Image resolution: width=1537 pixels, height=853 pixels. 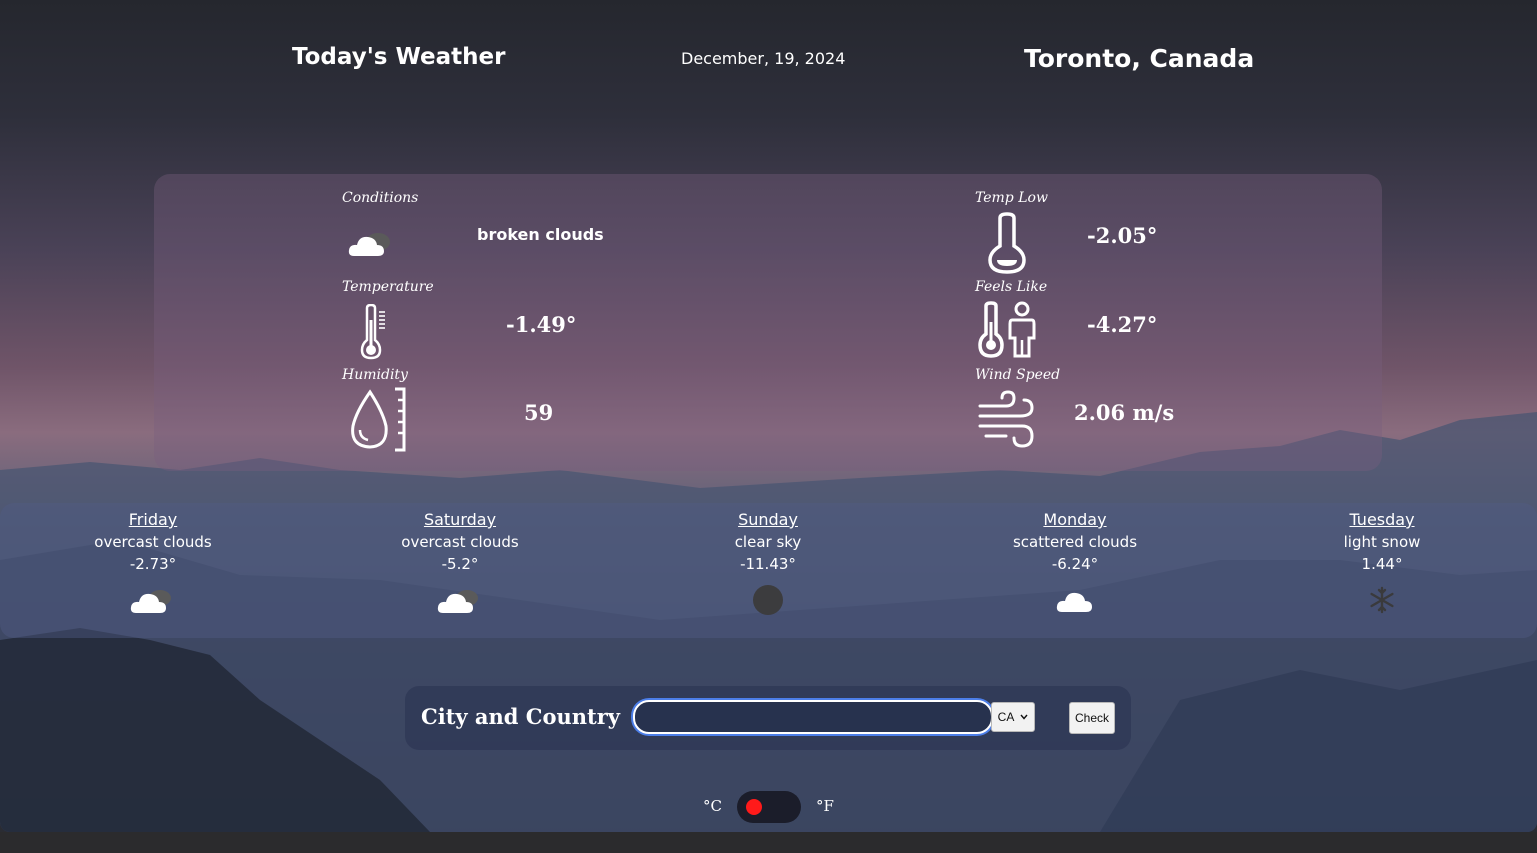 I want to click on forecast-day-card: Monday scattered clouds -6.24°, so click(x=1075, y=562).